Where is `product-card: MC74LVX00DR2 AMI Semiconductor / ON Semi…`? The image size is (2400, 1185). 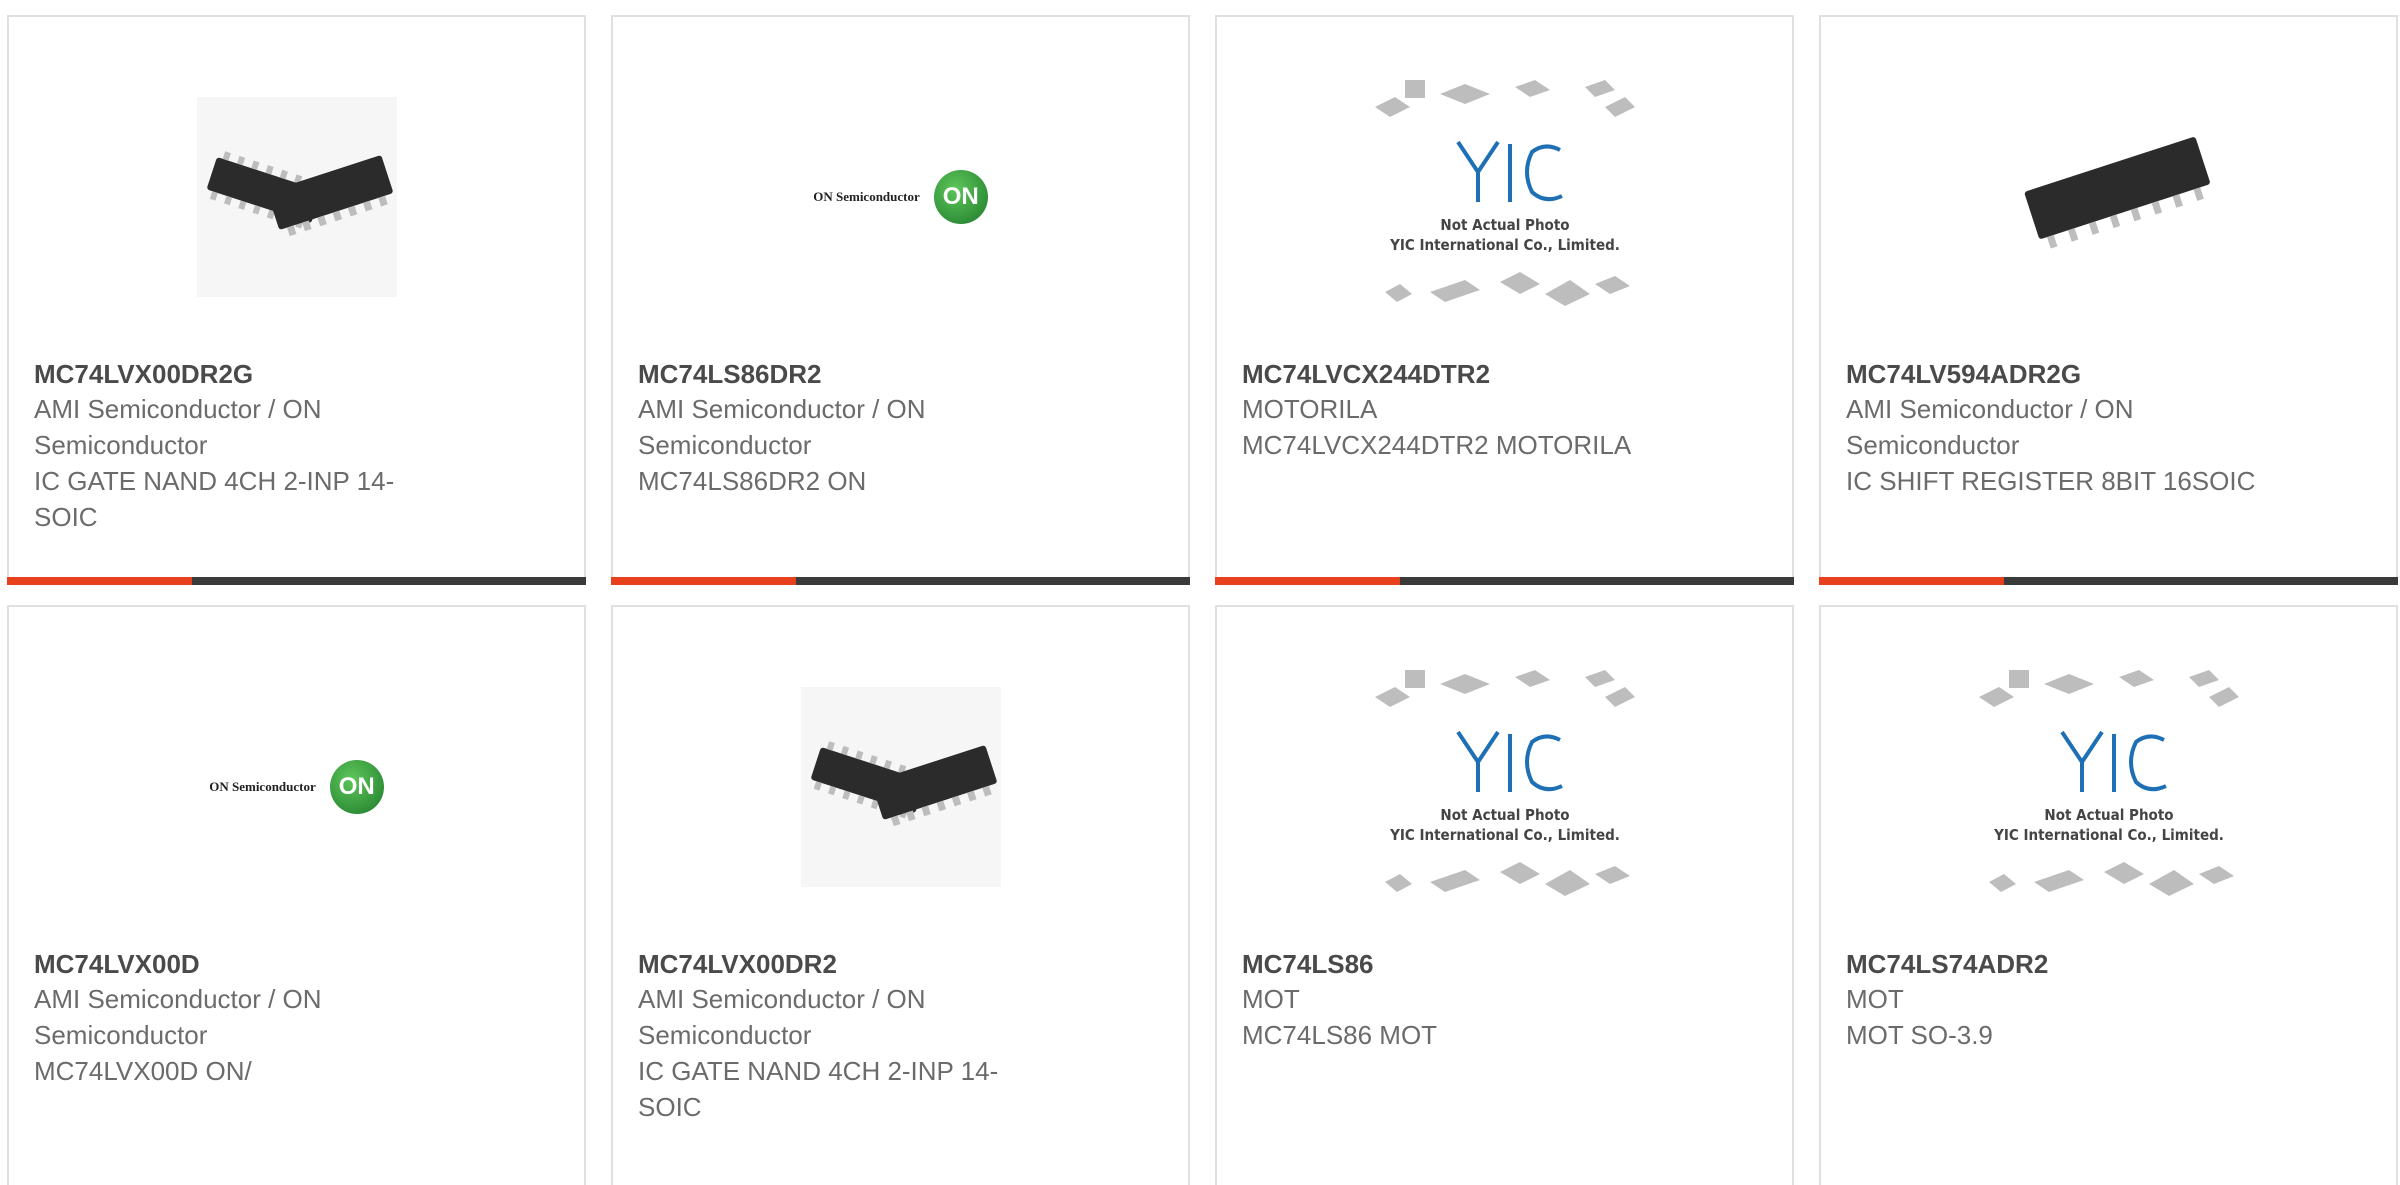
product-card: MC74LVX00DR2 AMI Semiconductor / ON Semi… is located at coordinates (900, 895).